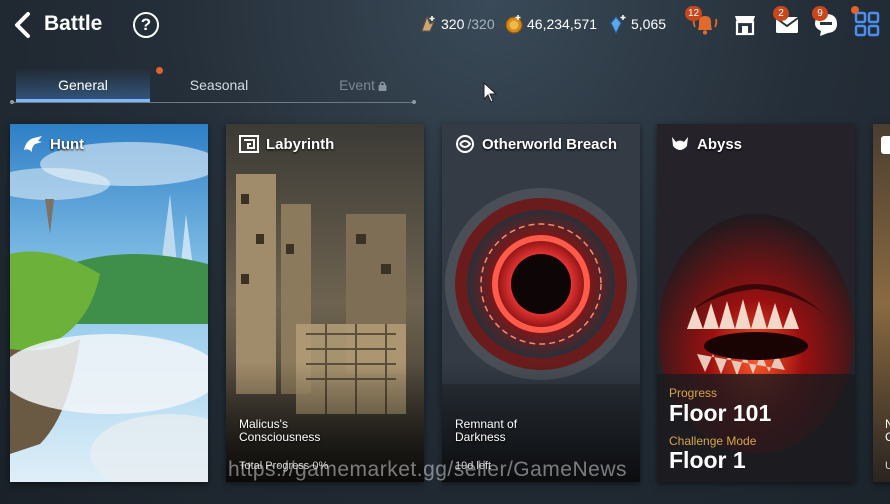 The width and height of the screenshot is (890, 504). I want to click on partial-card-note: U, so click(887, 466).